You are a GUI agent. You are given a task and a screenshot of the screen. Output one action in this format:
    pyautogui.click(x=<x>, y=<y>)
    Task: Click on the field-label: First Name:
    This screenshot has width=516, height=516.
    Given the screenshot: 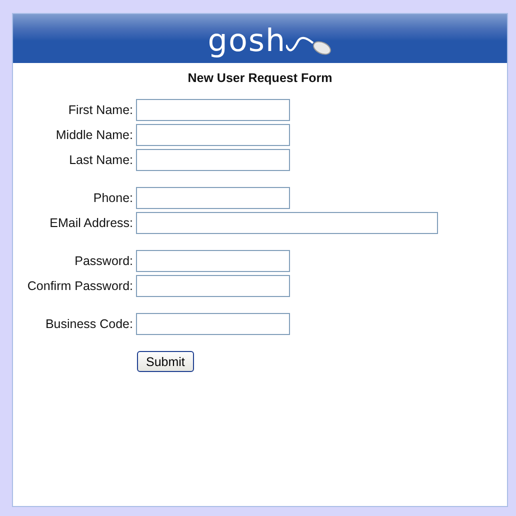 What is the action you would take?
    pyautogui.click(x=100, y=110)
    